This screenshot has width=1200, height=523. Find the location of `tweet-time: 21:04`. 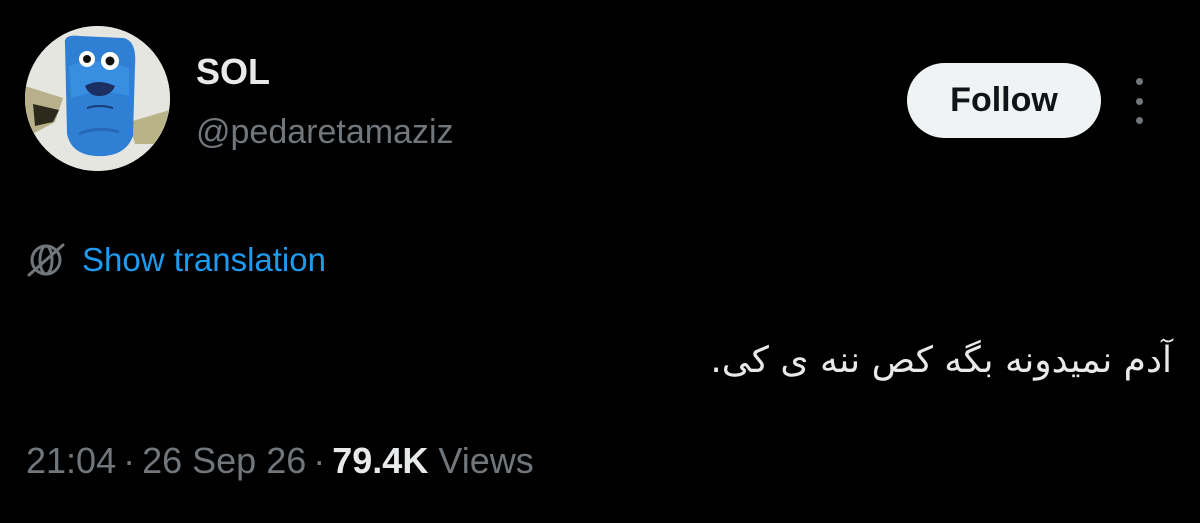

tweet-time: 21:04 is located at coordinates (71, 460).